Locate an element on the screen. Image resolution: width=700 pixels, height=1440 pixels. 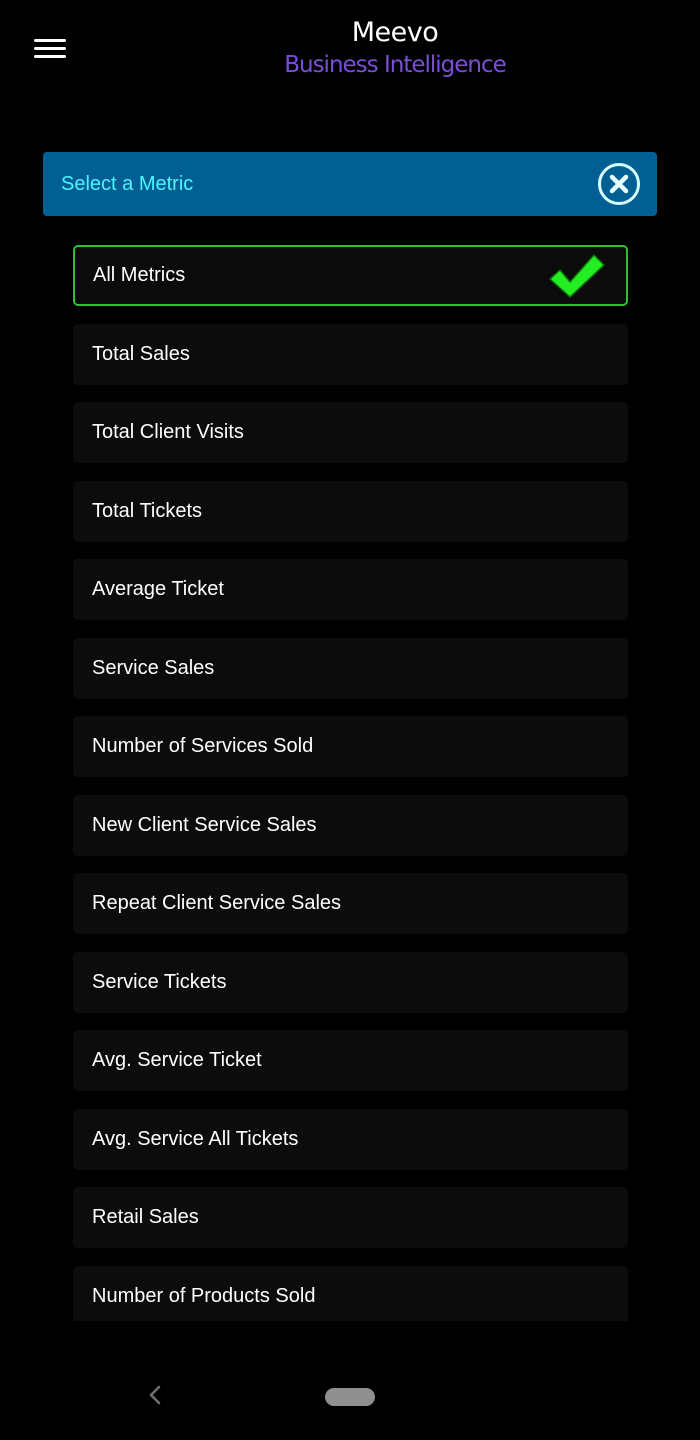
menu-bar-bottom is located at coordinates (50, 56).